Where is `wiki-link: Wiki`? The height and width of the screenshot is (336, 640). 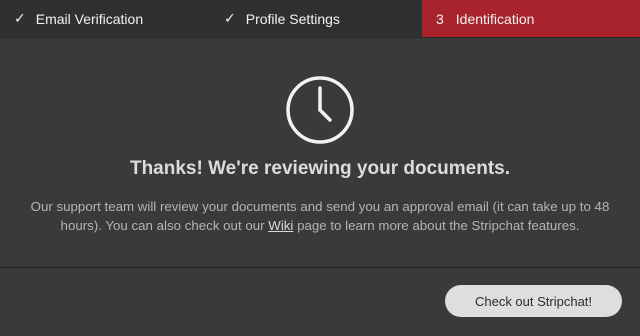 wiki-link: Wiki is located at coordinates (280, 225).